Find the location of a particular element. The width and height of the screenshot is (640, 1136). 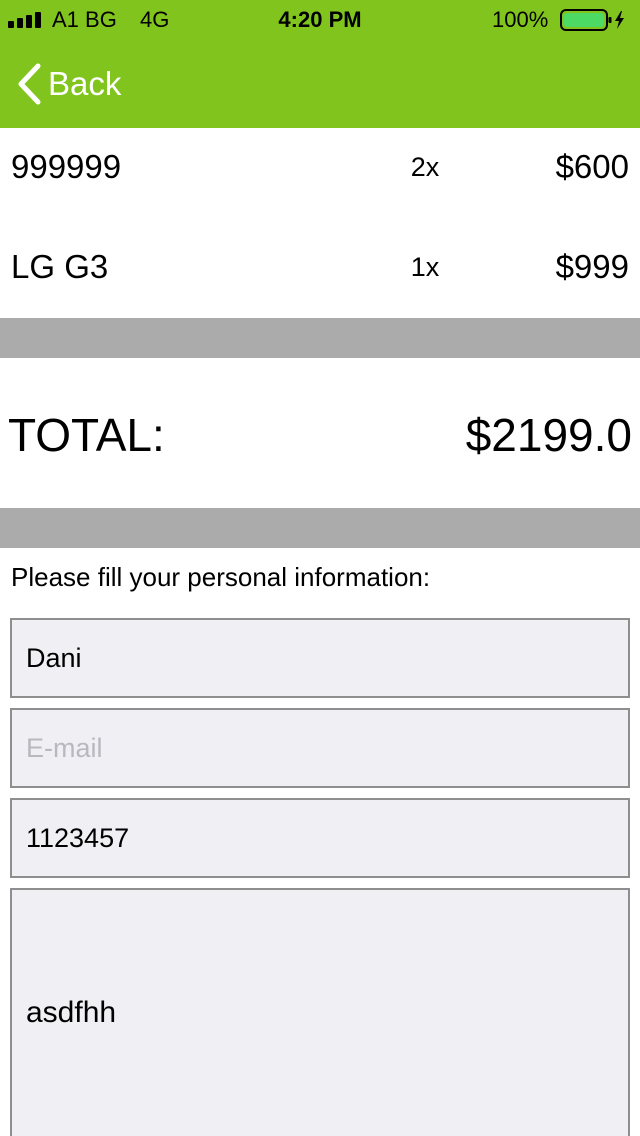

cart-item-row: LG G3 1x $999 is located at coordinates (320, 268).